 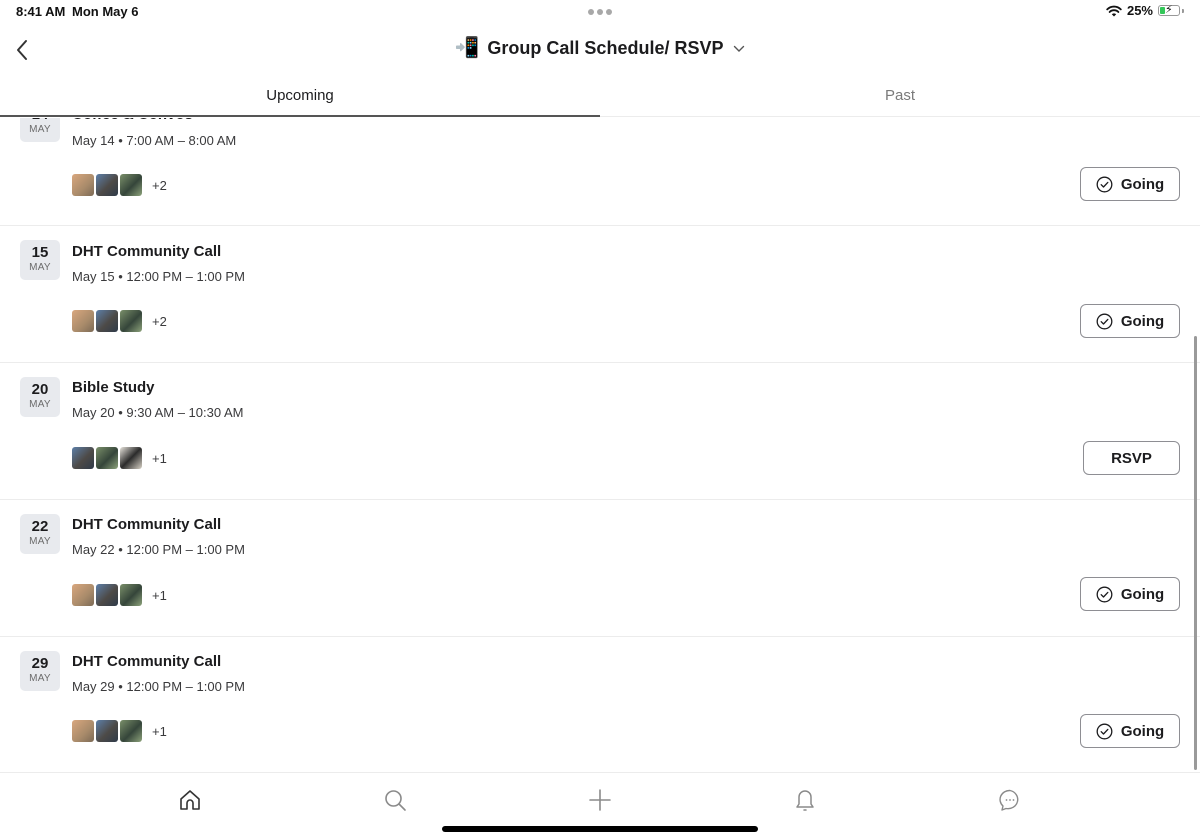 I want to click on date-day: 14, so click(x=40, y=120).